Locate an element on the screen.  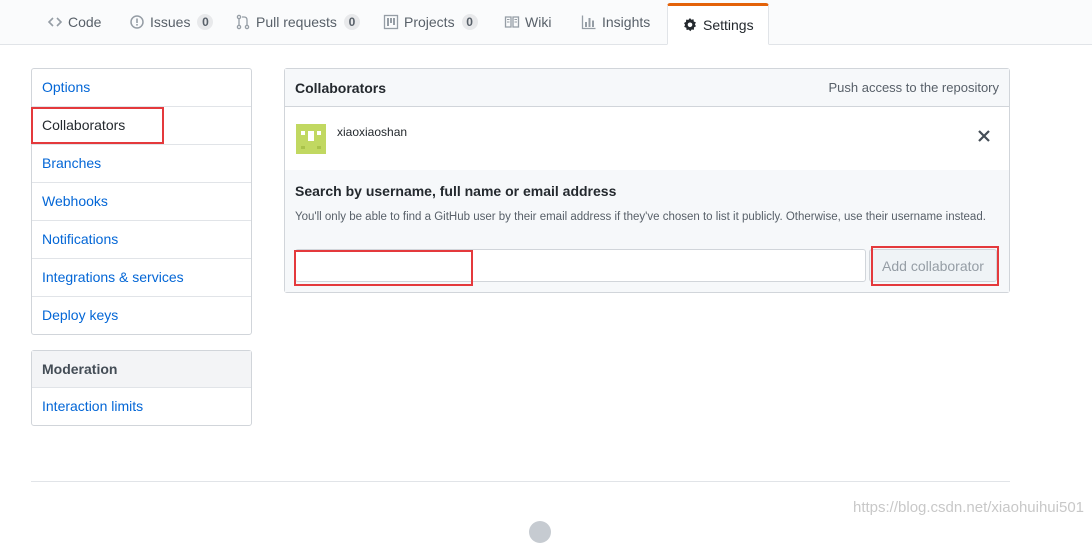
tab-projects: Projects 0 is located at coordinates (430, 22).